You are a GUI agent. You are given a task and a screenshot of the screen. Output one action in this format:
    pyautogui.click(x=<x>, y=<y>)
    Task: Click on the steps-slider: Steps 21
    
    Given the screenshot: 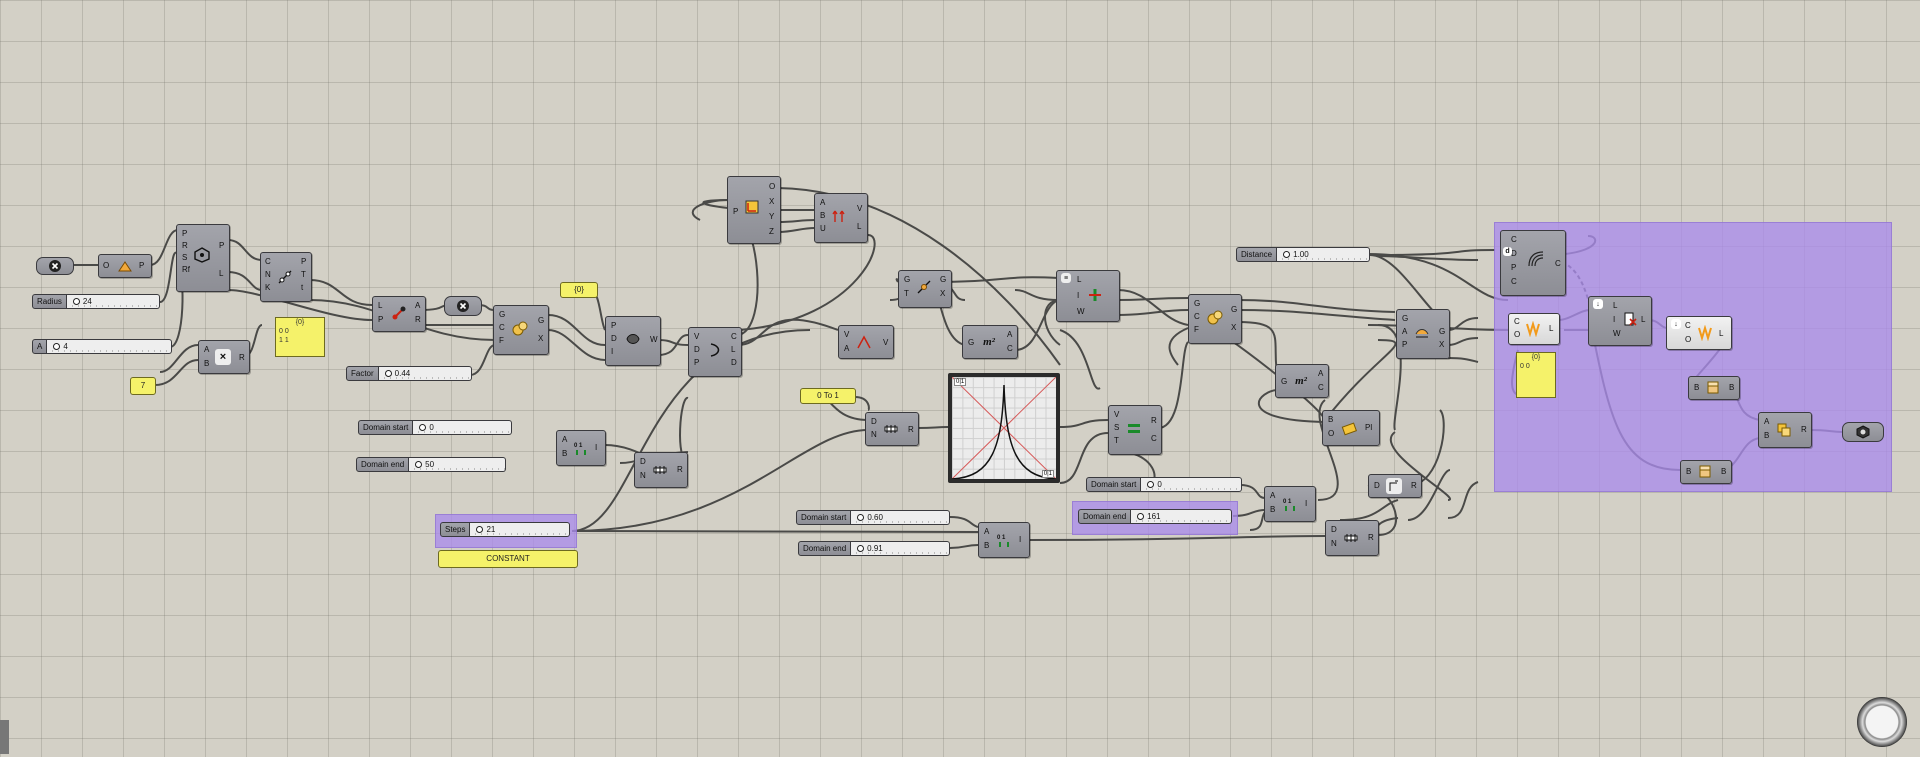 What is the action you would take?
    pyautogui.click(x=505, y=529)
    